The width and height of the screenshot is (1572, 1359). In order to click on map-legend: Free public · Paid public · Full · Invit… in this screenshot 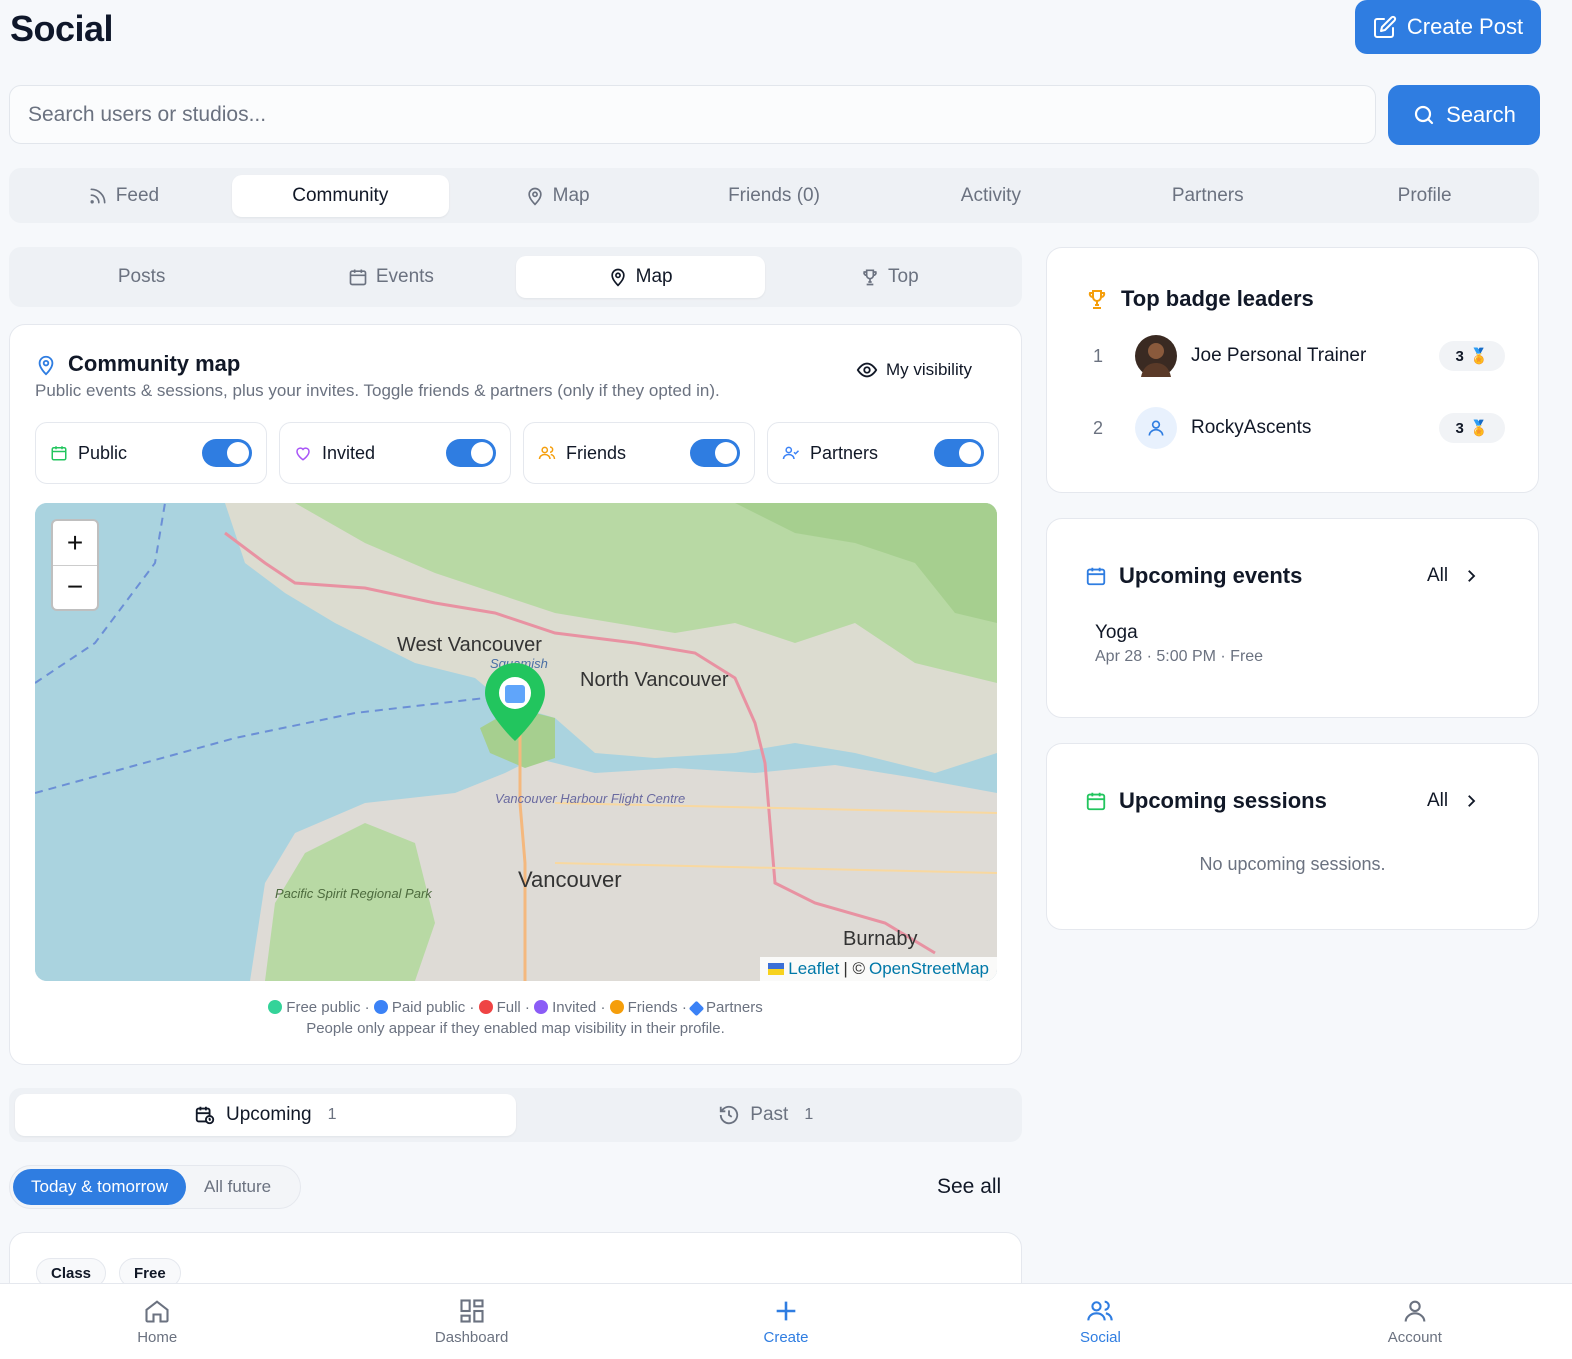, I will do `click(515, 1008)`.